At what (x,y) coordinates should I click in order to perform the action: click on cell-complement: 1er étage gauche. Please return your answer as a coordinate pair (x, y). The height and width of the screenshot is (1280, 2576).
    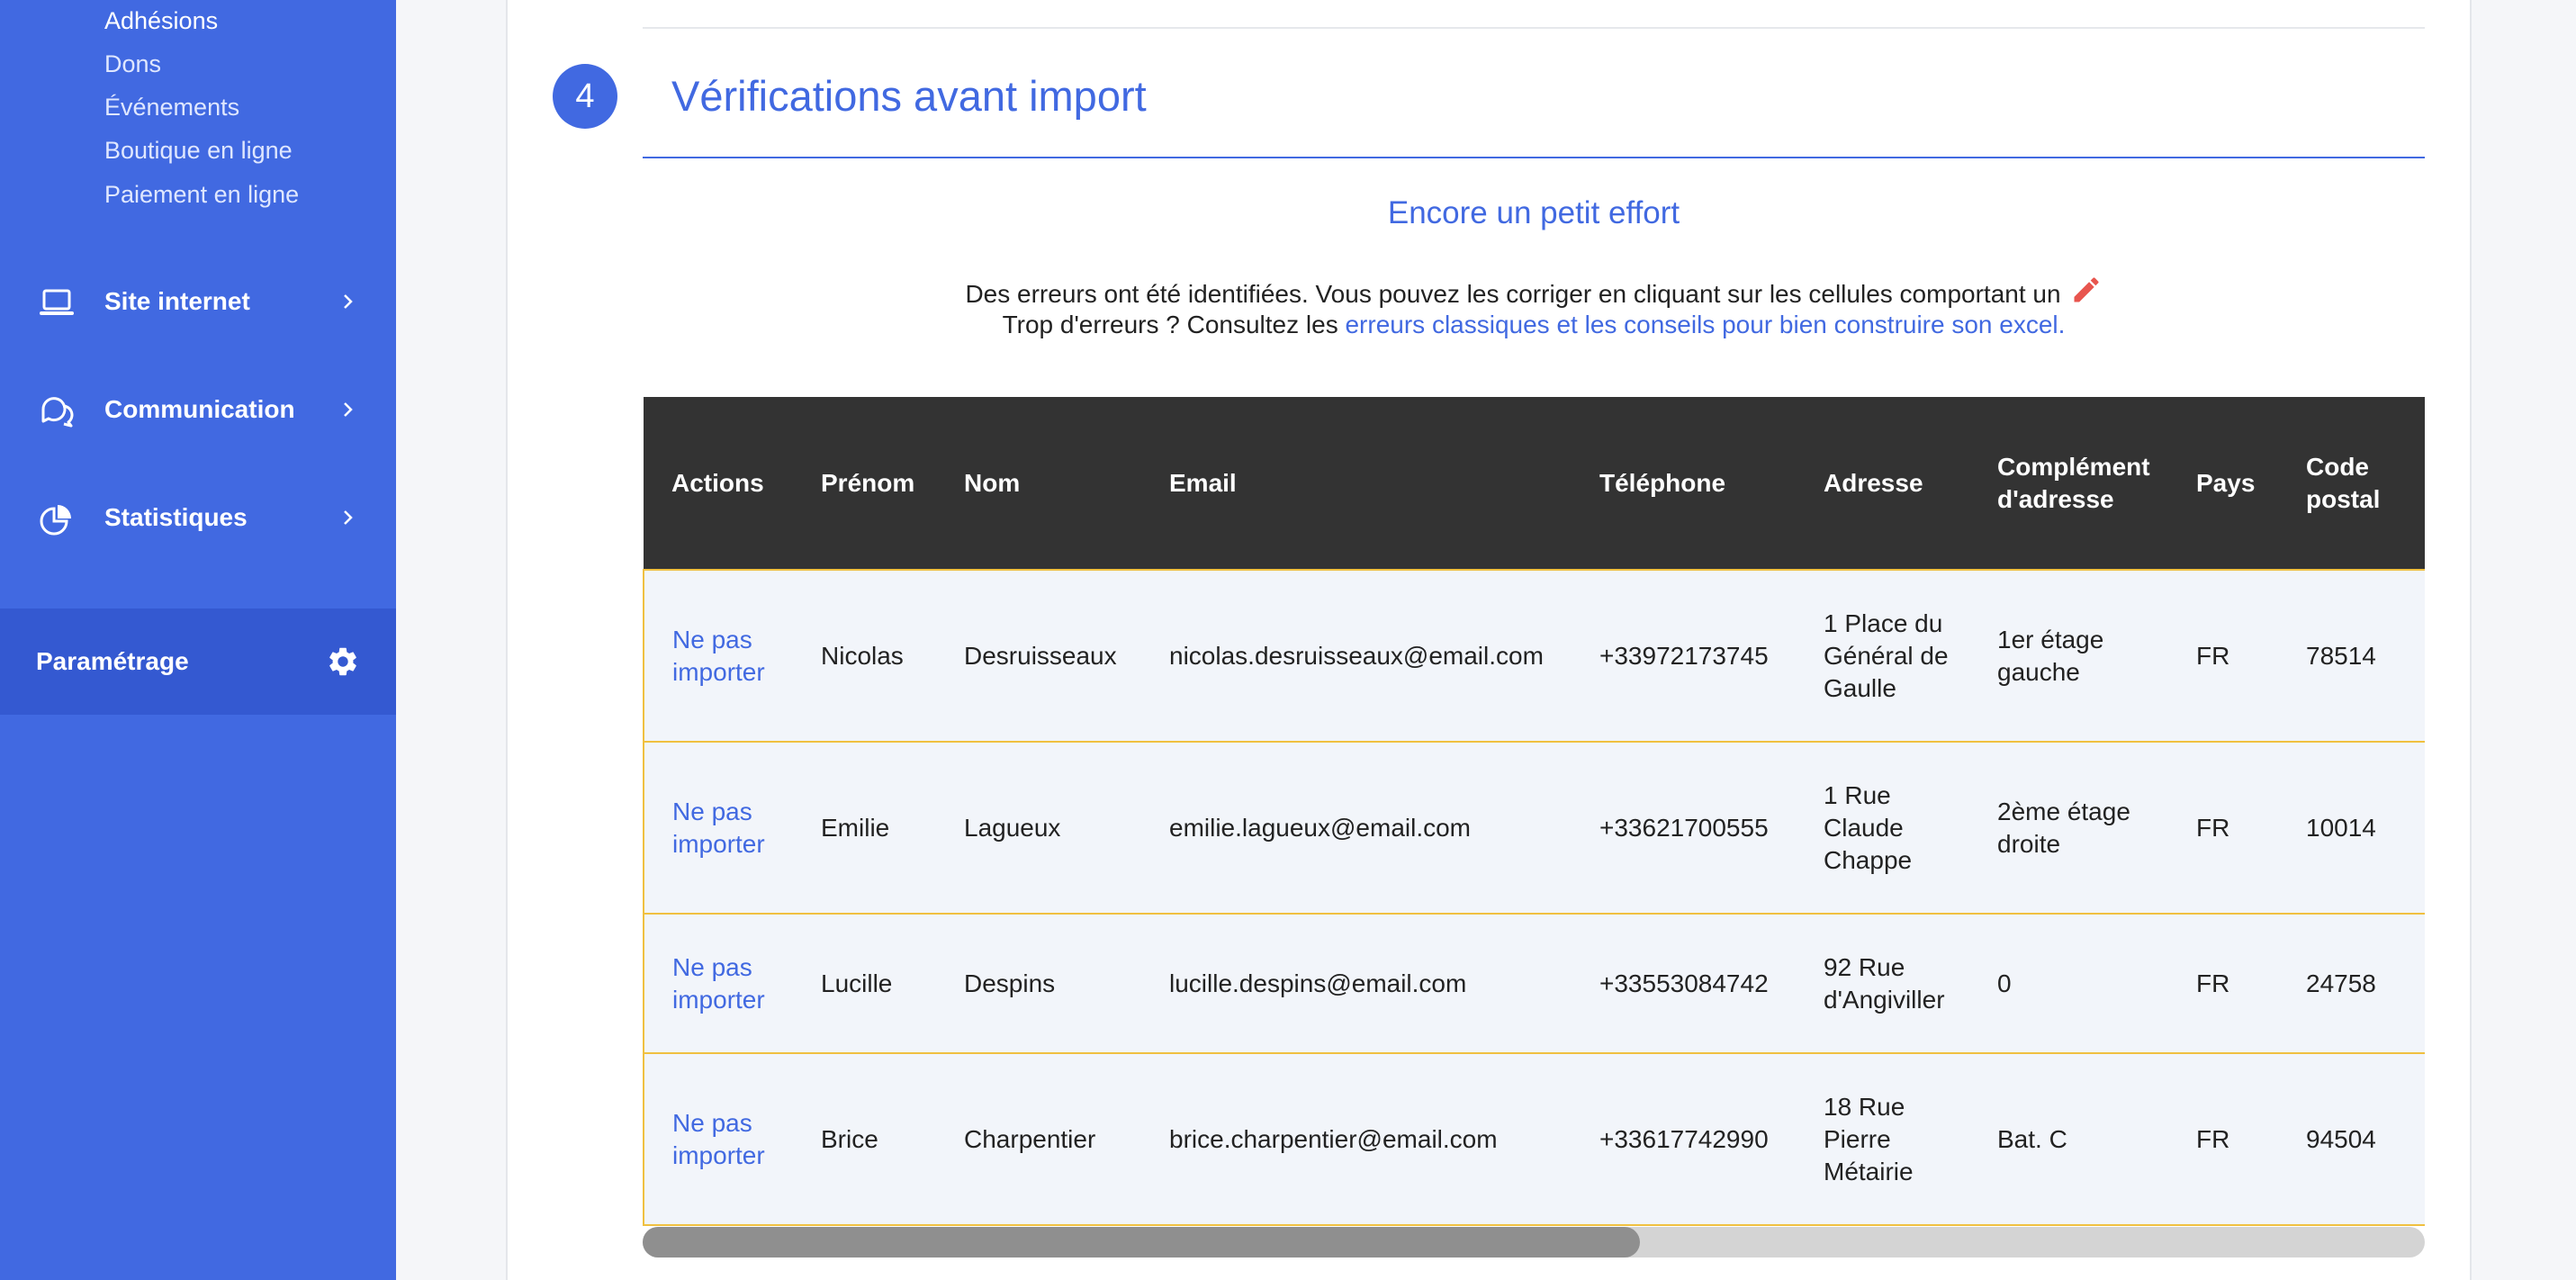
    Looking at the image, I should click on (2068, 655).